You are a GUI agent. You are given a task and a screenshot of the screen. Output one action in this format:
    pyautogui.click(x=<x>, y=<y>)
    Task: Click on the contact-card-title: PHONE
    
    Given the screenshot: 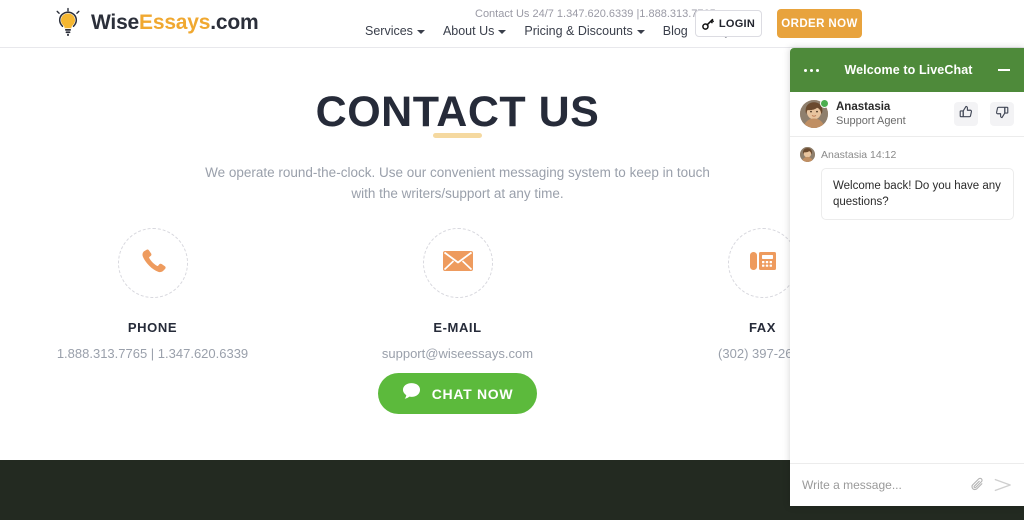 What is the action you would take?
    pyautogui.click(x=152, y=327)
    